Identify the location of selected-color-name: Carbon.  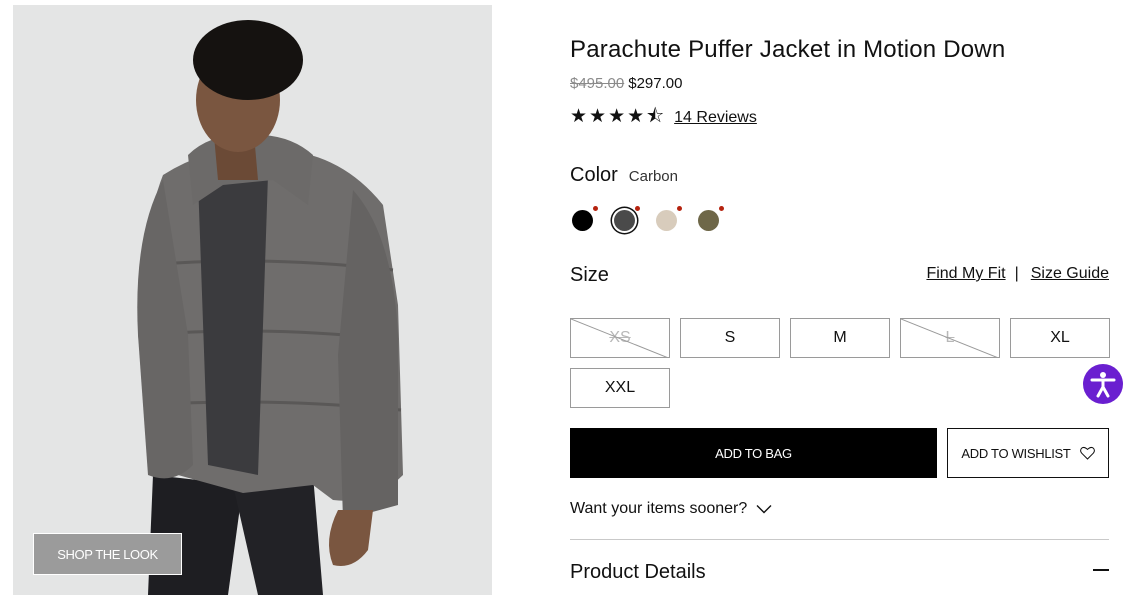
(653, 176).